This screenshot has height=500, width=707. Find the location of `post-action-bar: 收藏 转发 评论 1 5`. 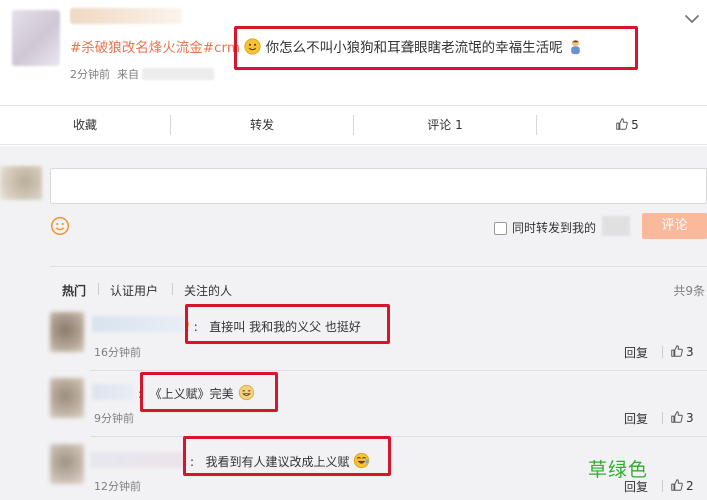

post-action-bar: 收藏 转发 评论 1 5 is located at coordinates (353, 125).